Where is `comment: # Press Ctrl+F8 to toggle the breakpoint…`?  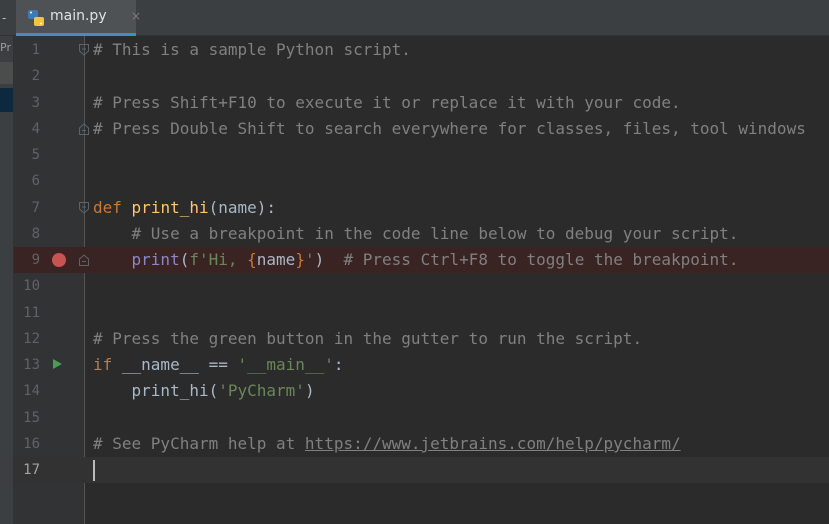 comment: # Press Ctrl+F8 to toggle the breakpoint… is located at coordinates (541, 259).